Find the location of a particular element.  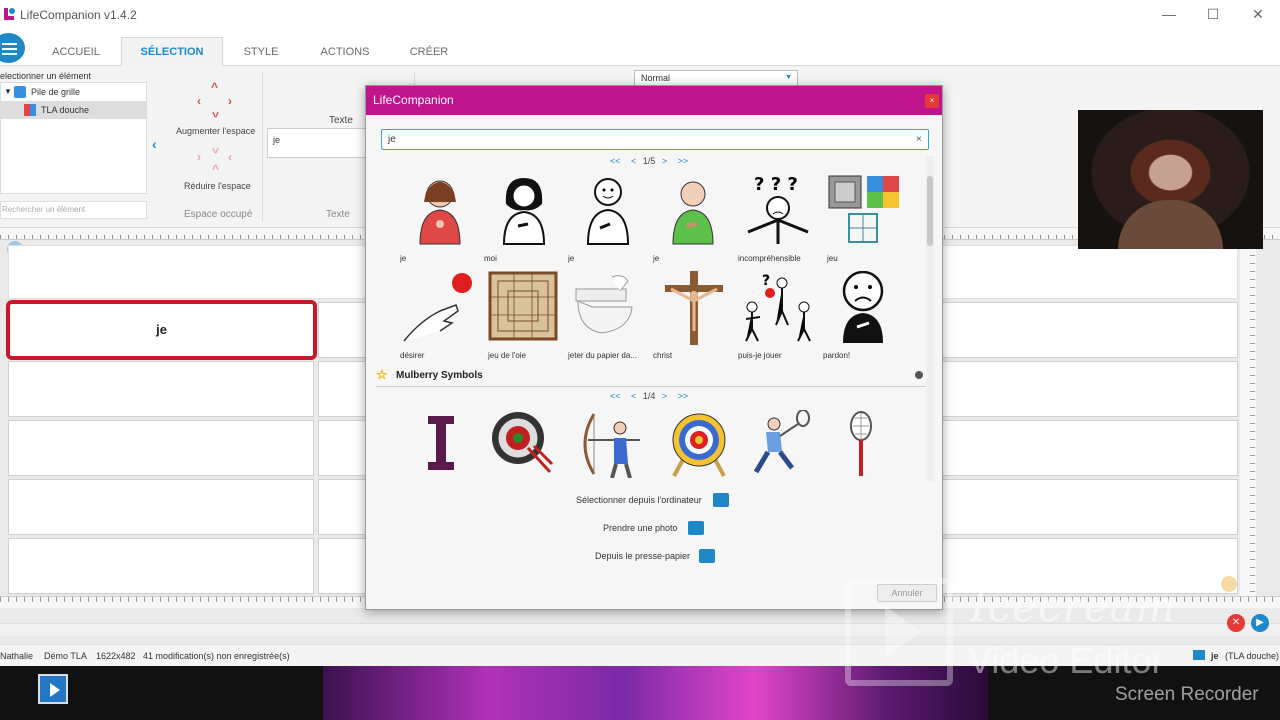

tab-selection: SÉLECTION is located at coordinates (172, 52).